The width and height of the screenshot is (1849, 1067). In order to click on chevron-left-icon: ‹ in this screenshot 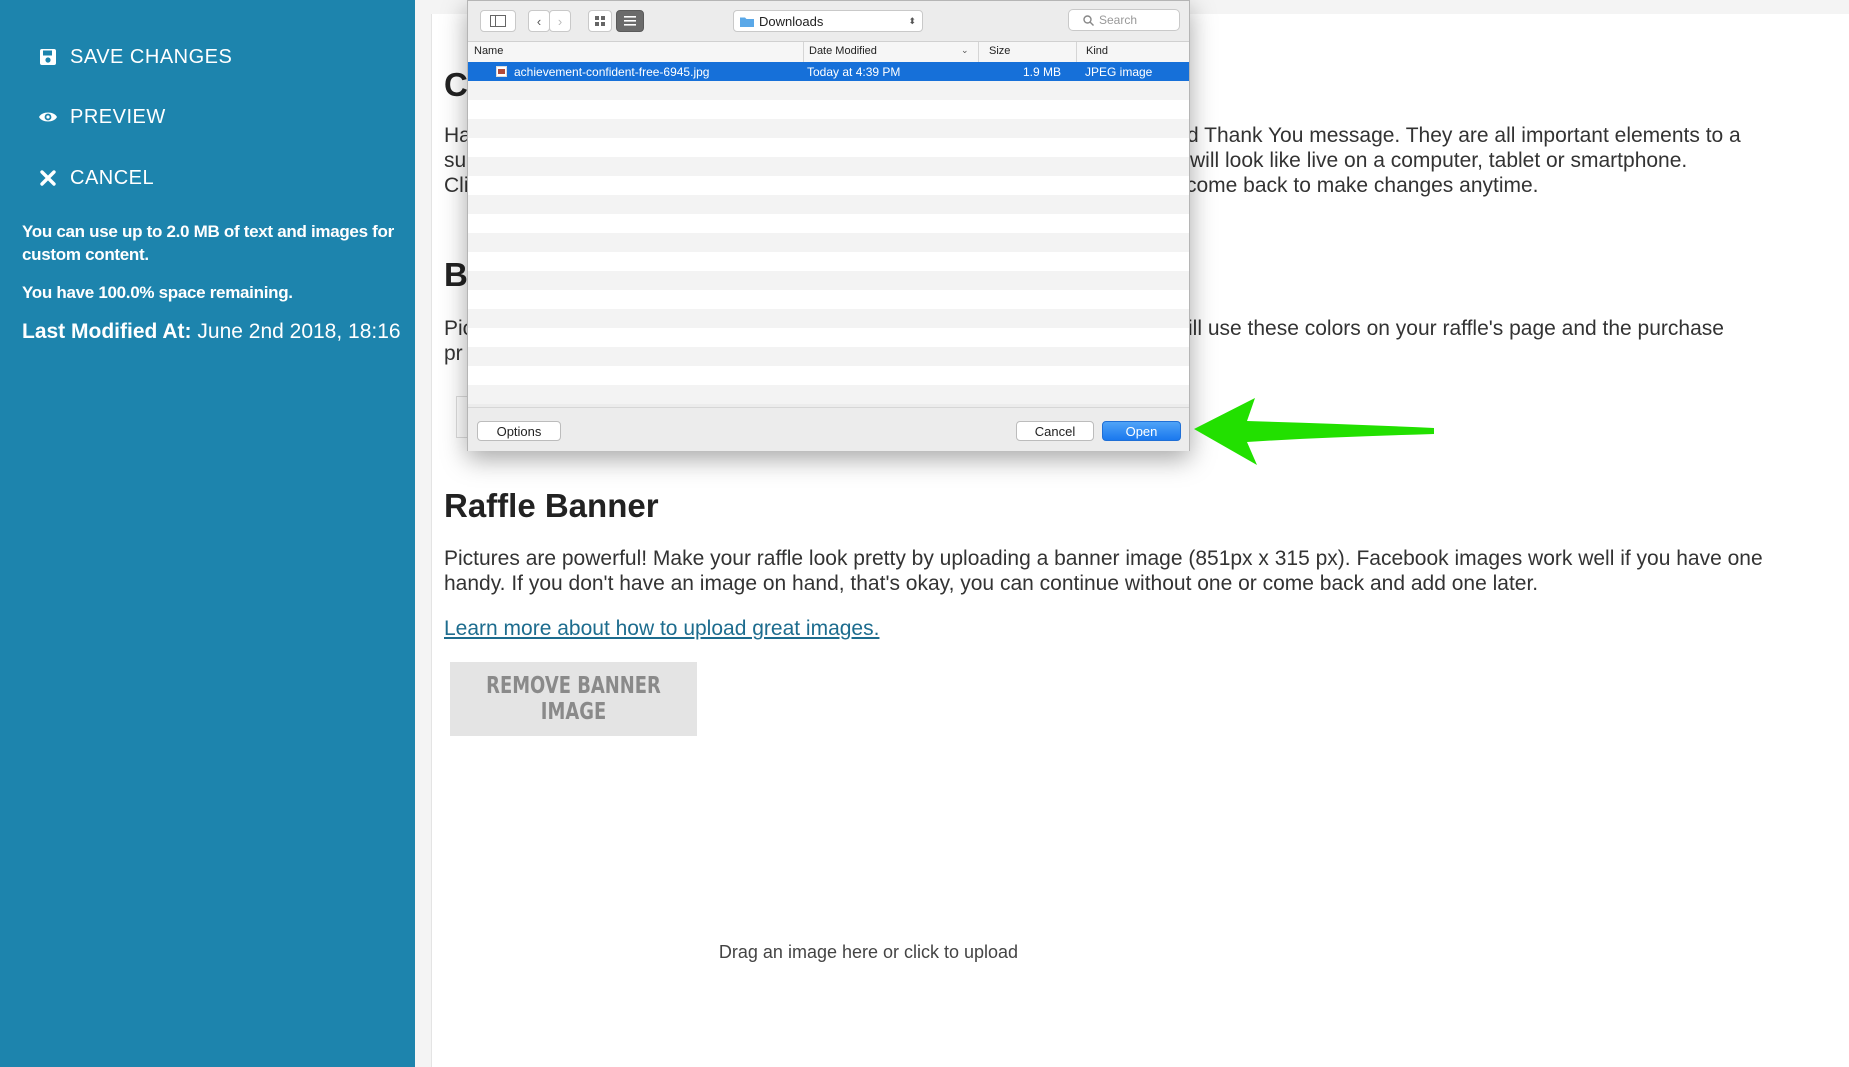, I will do `click(539, 21)`.